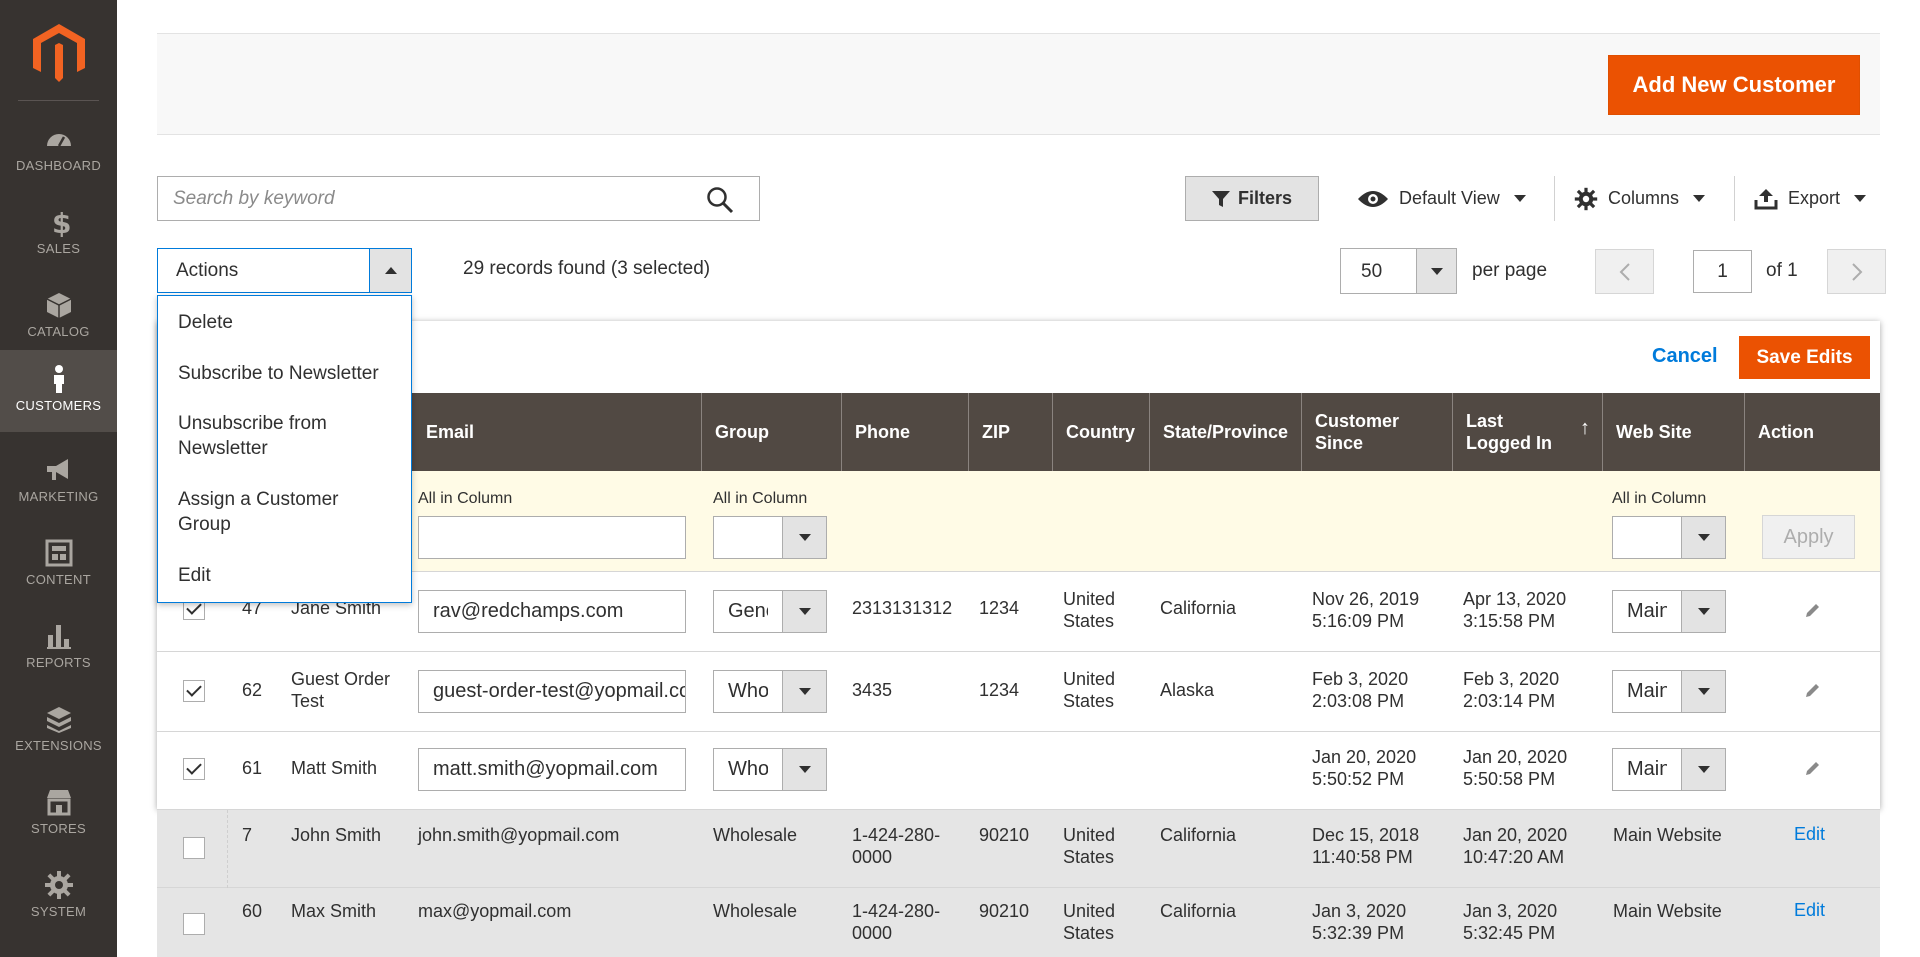 This screenshot has width=1920, height=957. What do you see at coordinates (1089, 846) in the screenshot?
I see `cell-country: United States` at bounding box center [1089, 846].